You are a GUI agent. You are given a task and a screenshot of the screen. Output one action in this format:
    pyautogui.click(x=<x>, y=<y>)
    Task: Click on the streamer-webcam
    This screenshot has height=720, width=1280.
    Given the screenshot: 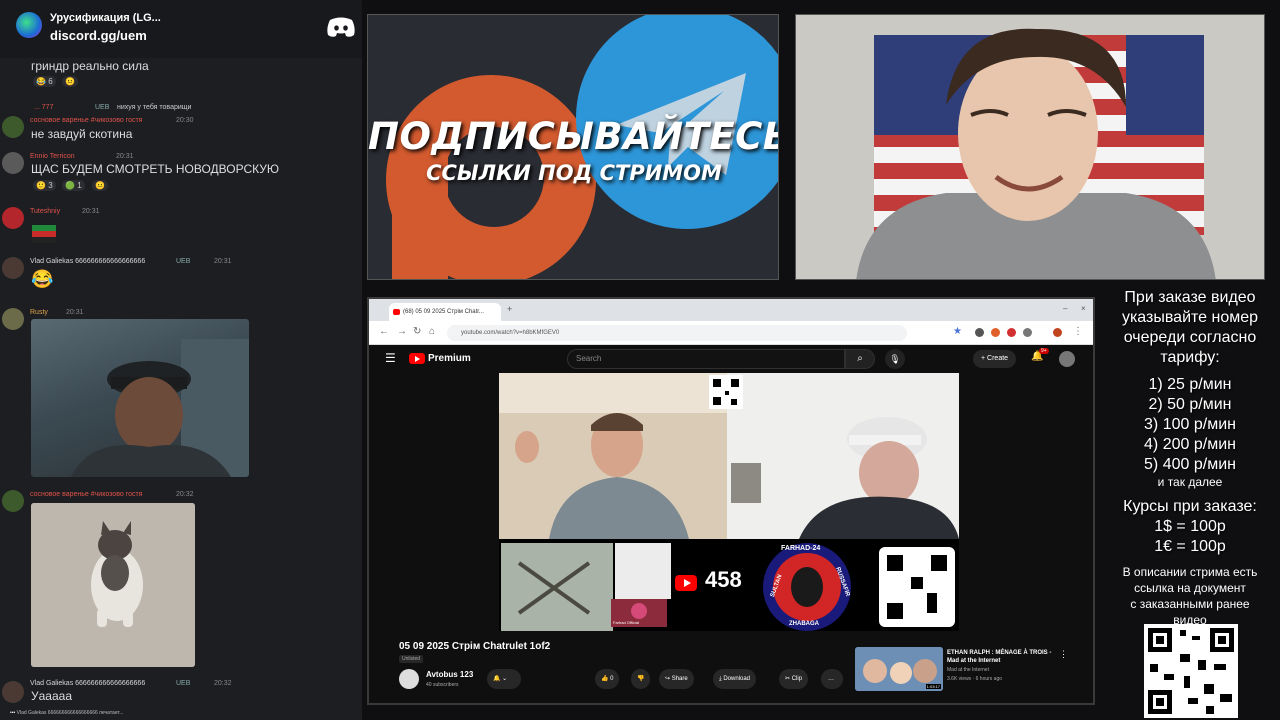 What is the action you would take?
    pyautogui.click(x=1030, y=147)
    